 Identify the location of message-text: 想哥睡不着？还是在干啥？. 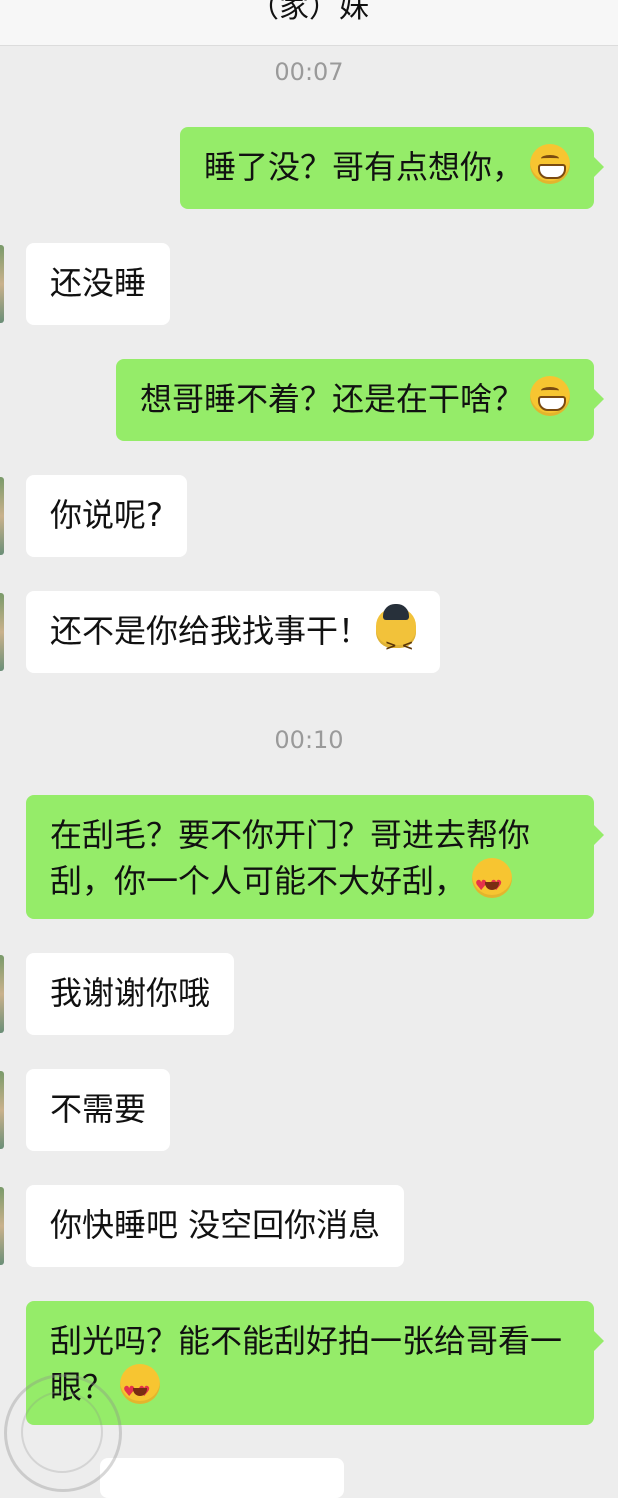
(331, 399).